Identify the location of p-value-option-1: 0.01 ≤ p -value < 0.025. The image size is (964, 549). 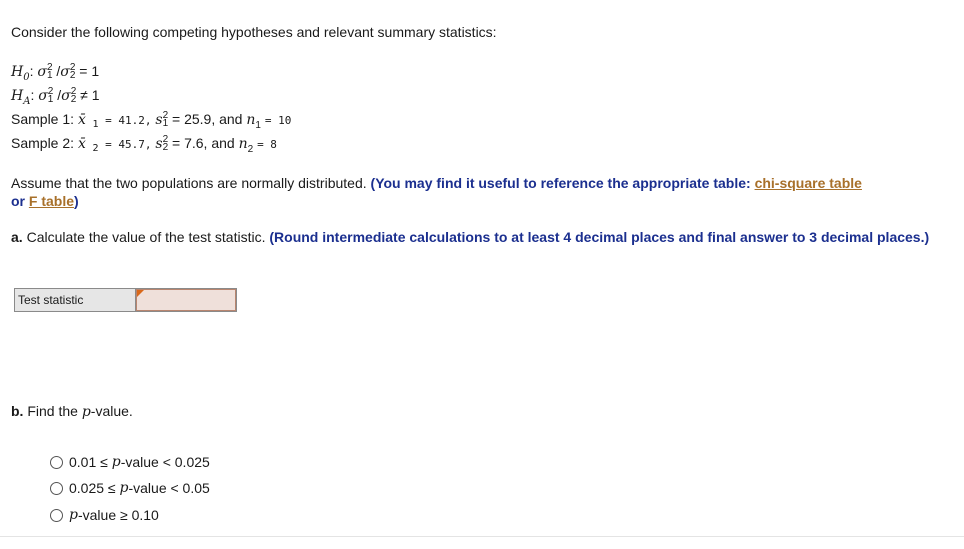
(130, 462).